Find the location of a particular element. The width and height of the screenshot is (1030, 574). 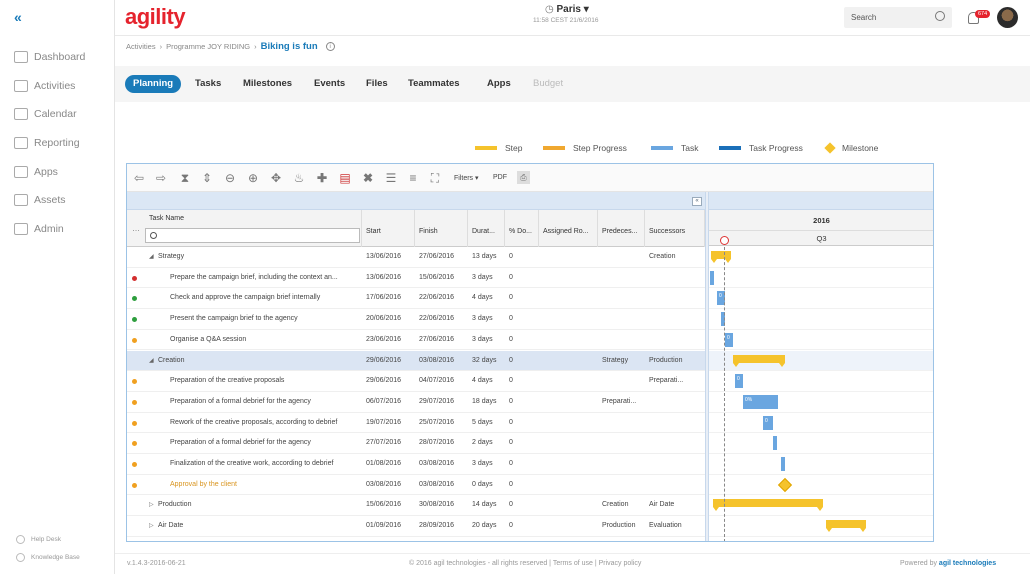

collapse-sidebar-icon: « is located at coordinates (18, 17).